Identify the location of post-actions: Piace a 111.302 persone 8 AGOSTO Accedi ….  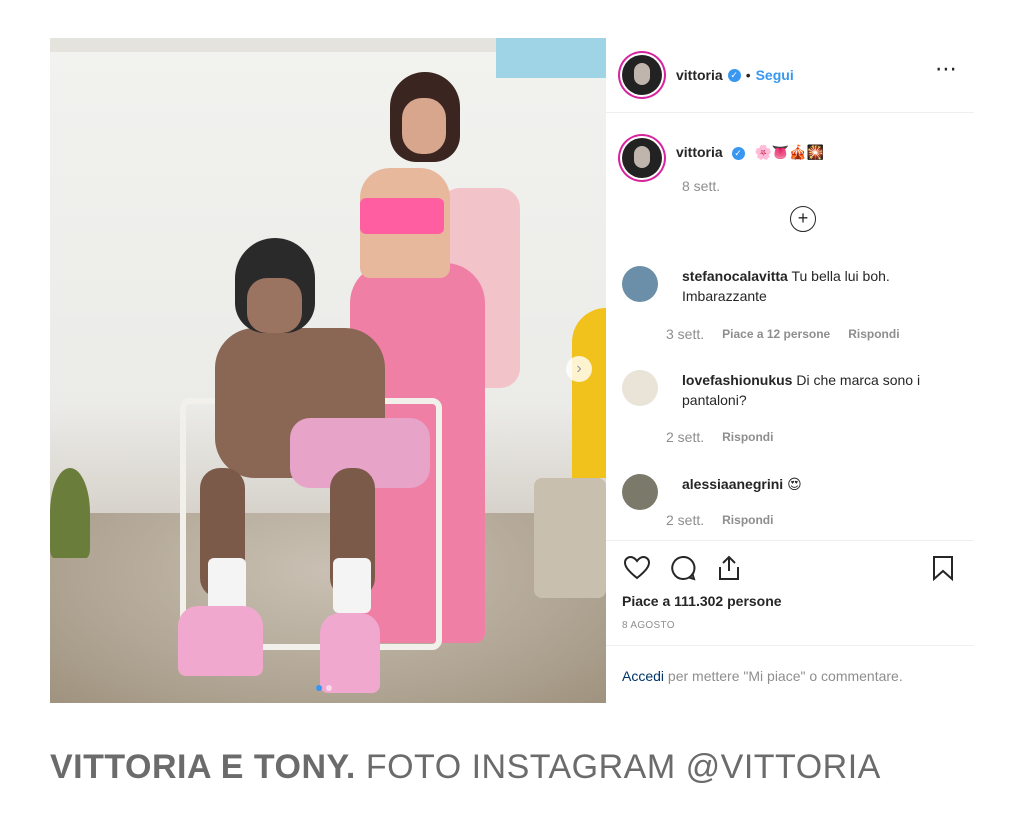
(790, 612).